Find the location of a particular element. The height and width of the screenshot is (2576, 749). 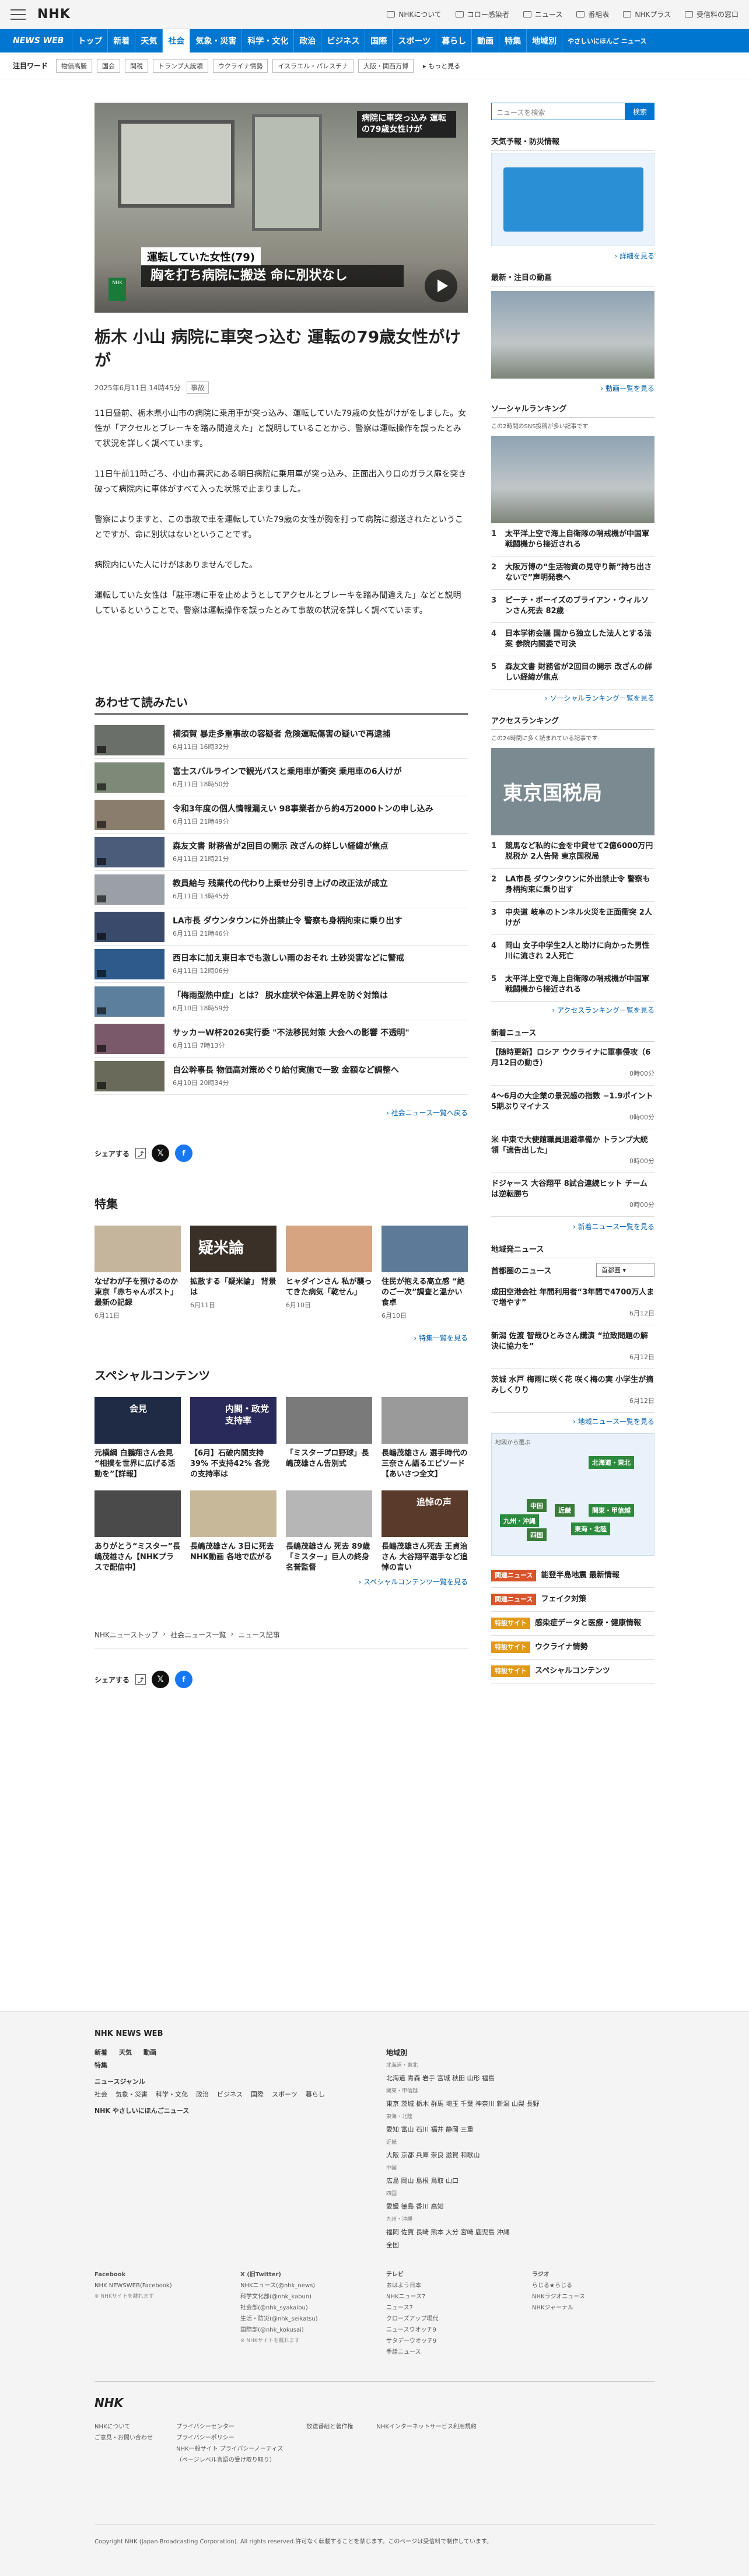

menu-icon is located at coordinates (18, 14).